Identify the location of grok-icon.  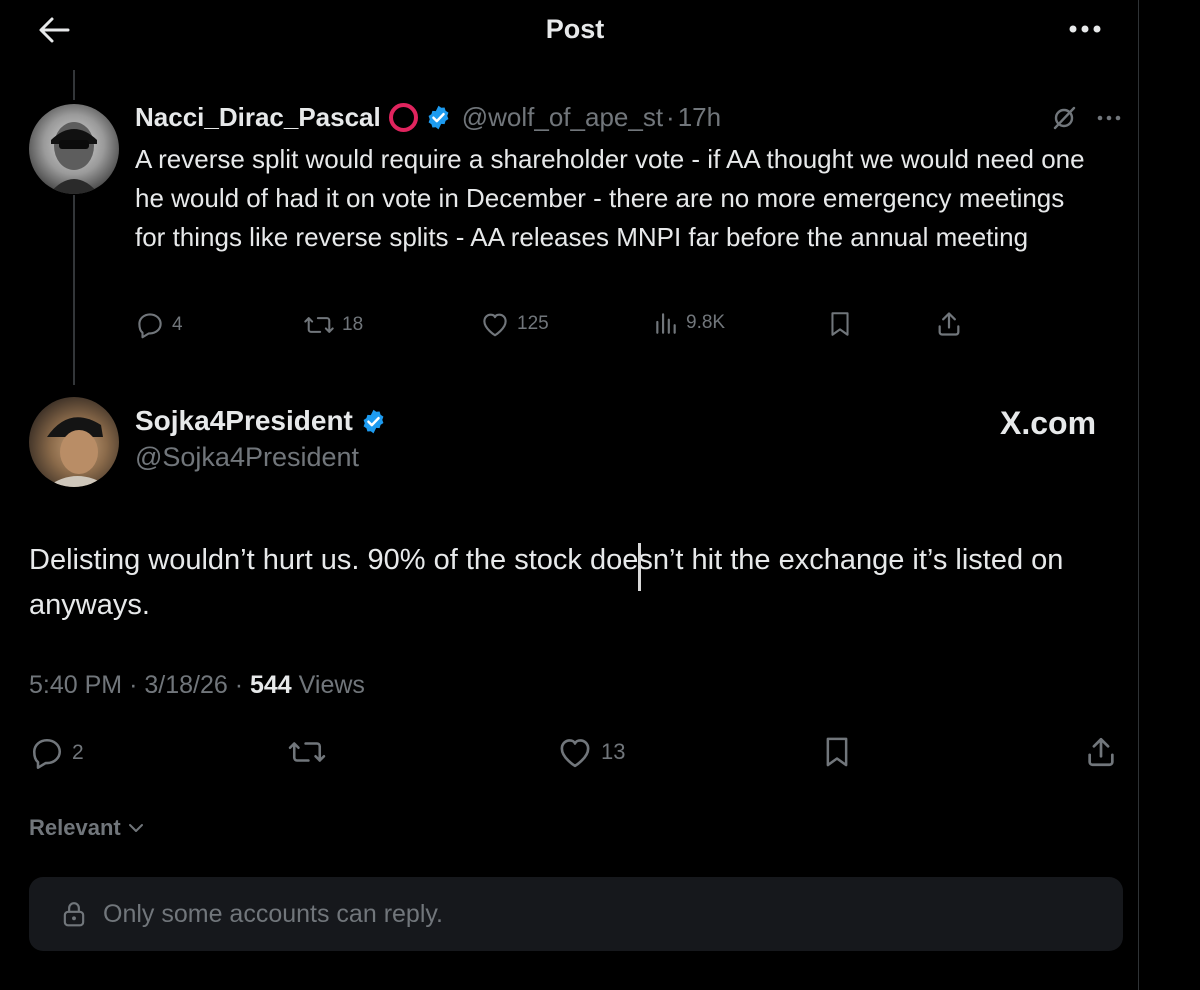
(1064, 118).